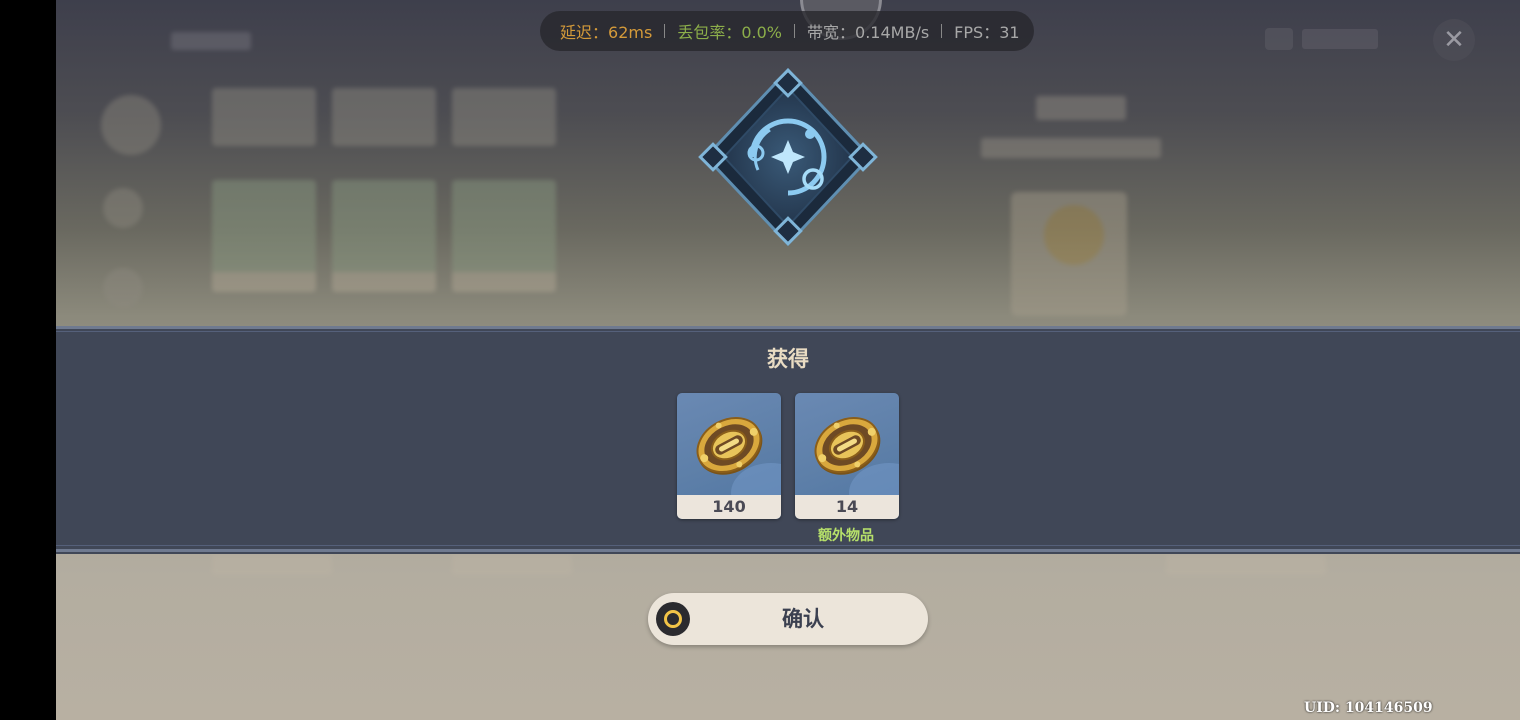  What do you see at coordinates (1279, 39) in the screenshot?
I see `currency-icon` at bounding box center [1279, 39].